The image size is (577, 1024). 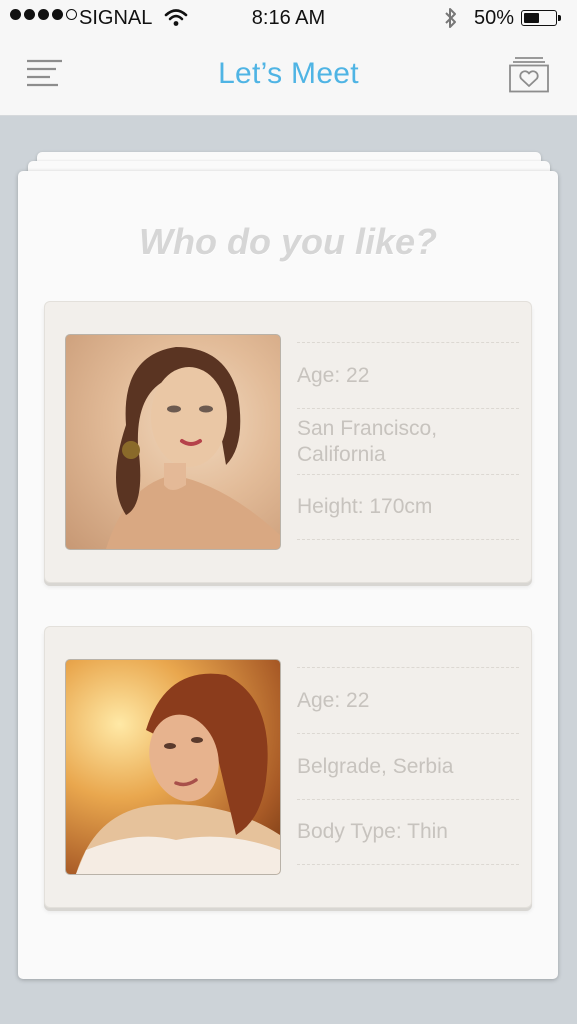 I want to click on navigation-bar: Let’s Meet, so click(x=288, y=77).